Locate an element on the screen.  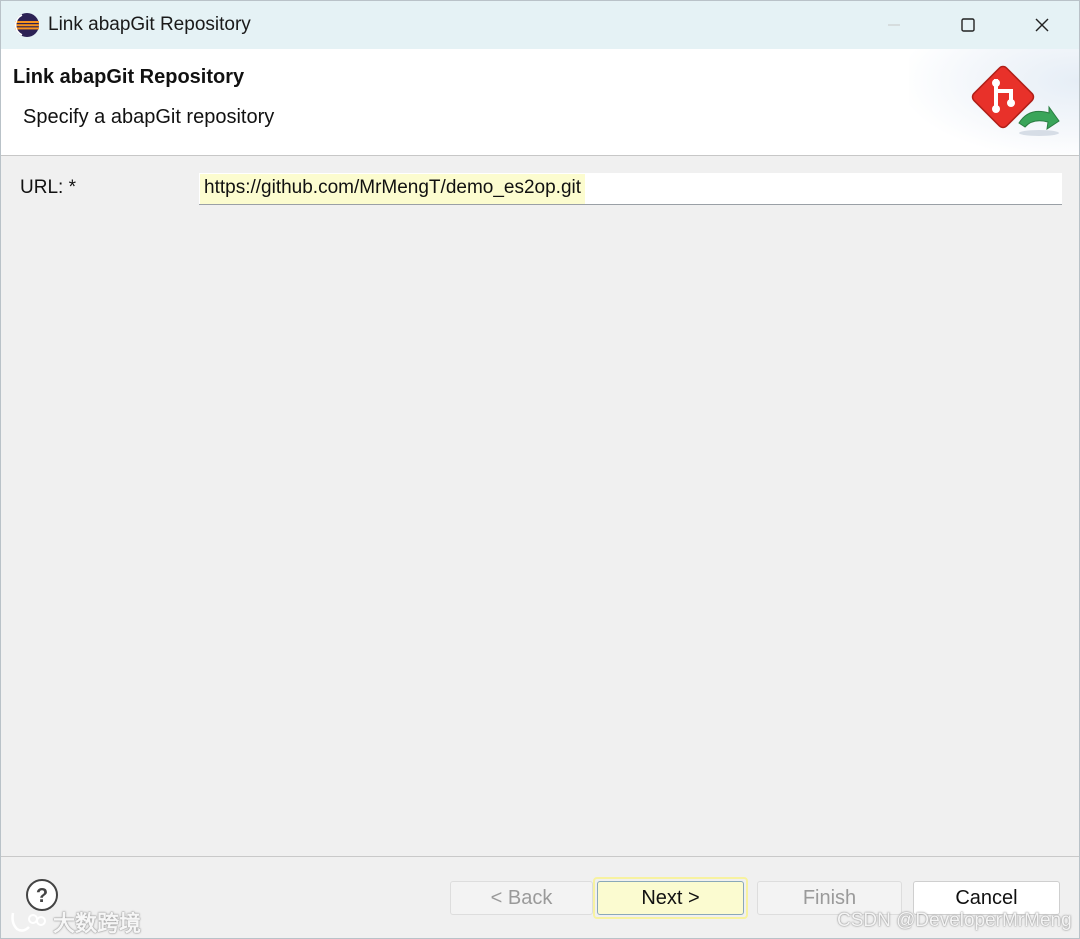
close-icon is located at coordinates (1042, 25).